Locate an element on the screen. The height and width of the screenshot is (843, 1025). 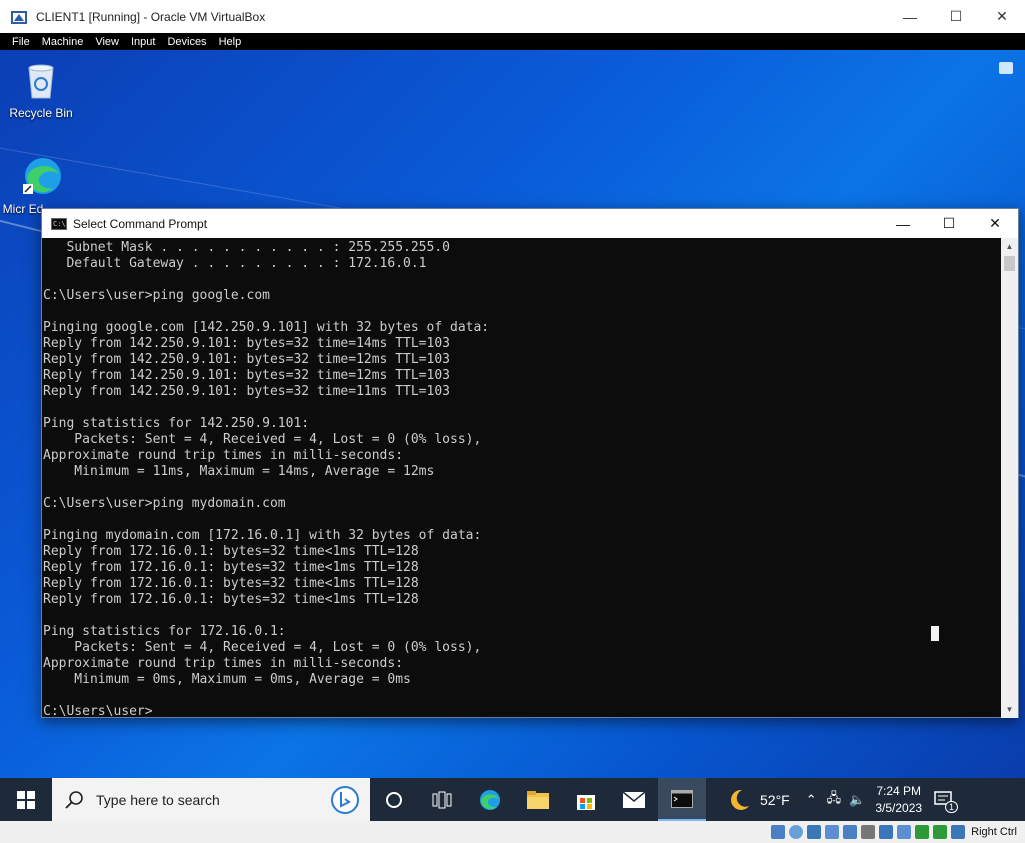
console-line: C:\Users\user>ping google.com is located at coordinates (156, 295).